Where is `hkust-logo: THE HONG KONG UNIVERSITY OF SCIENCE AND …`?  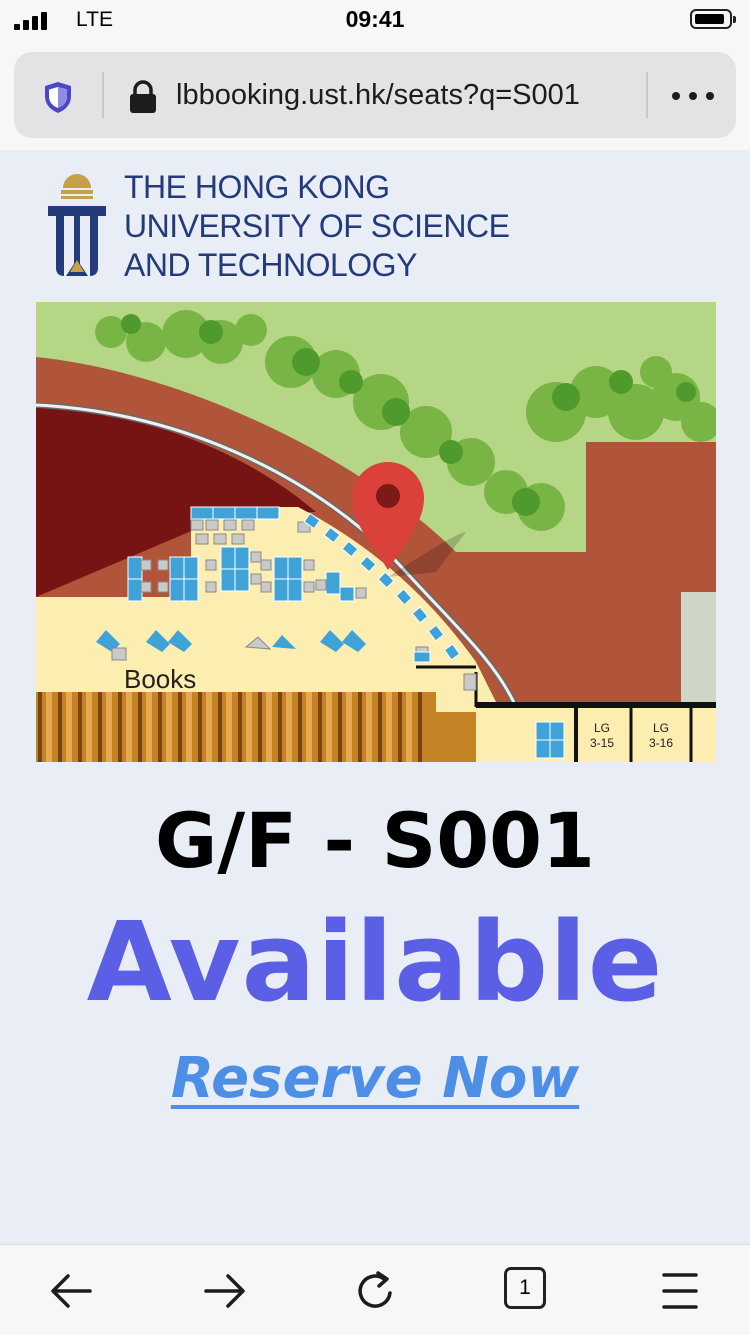
hkust-logo: THE HONG KONG UNIVERSITY OF SCIENCE AND … is located at coordinates (277, 225).